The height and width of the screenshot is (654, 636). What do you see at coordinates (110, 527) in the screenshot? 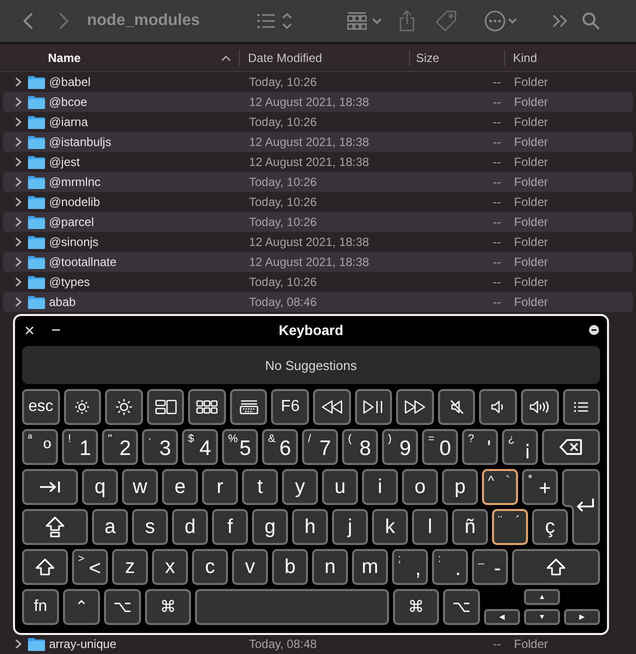
I see `keyboard-key: a` at bounding box center [110, 527].